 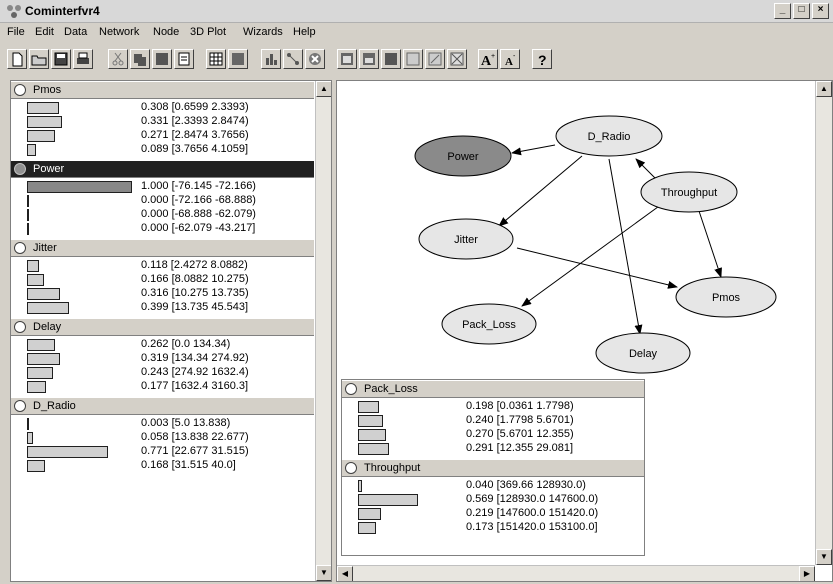 I want to click on scroll-left-icon: ◀, so click(x=345, y=573).